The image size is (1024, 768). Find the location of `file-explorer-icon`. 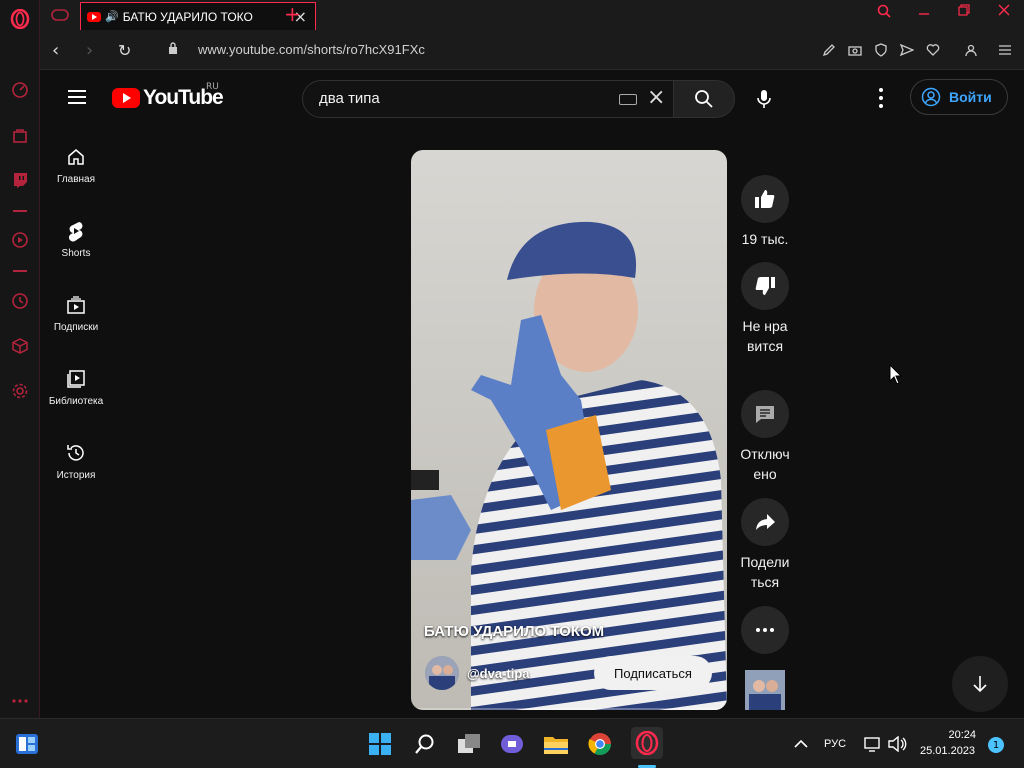

file-explorer-icon is located at coordinates (556, 744).